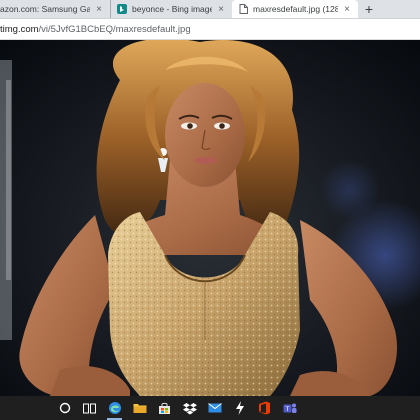  I want to click on tab-maxresdefault: maxresdefault.jpg (1280×720) ×, so click(295, 9).